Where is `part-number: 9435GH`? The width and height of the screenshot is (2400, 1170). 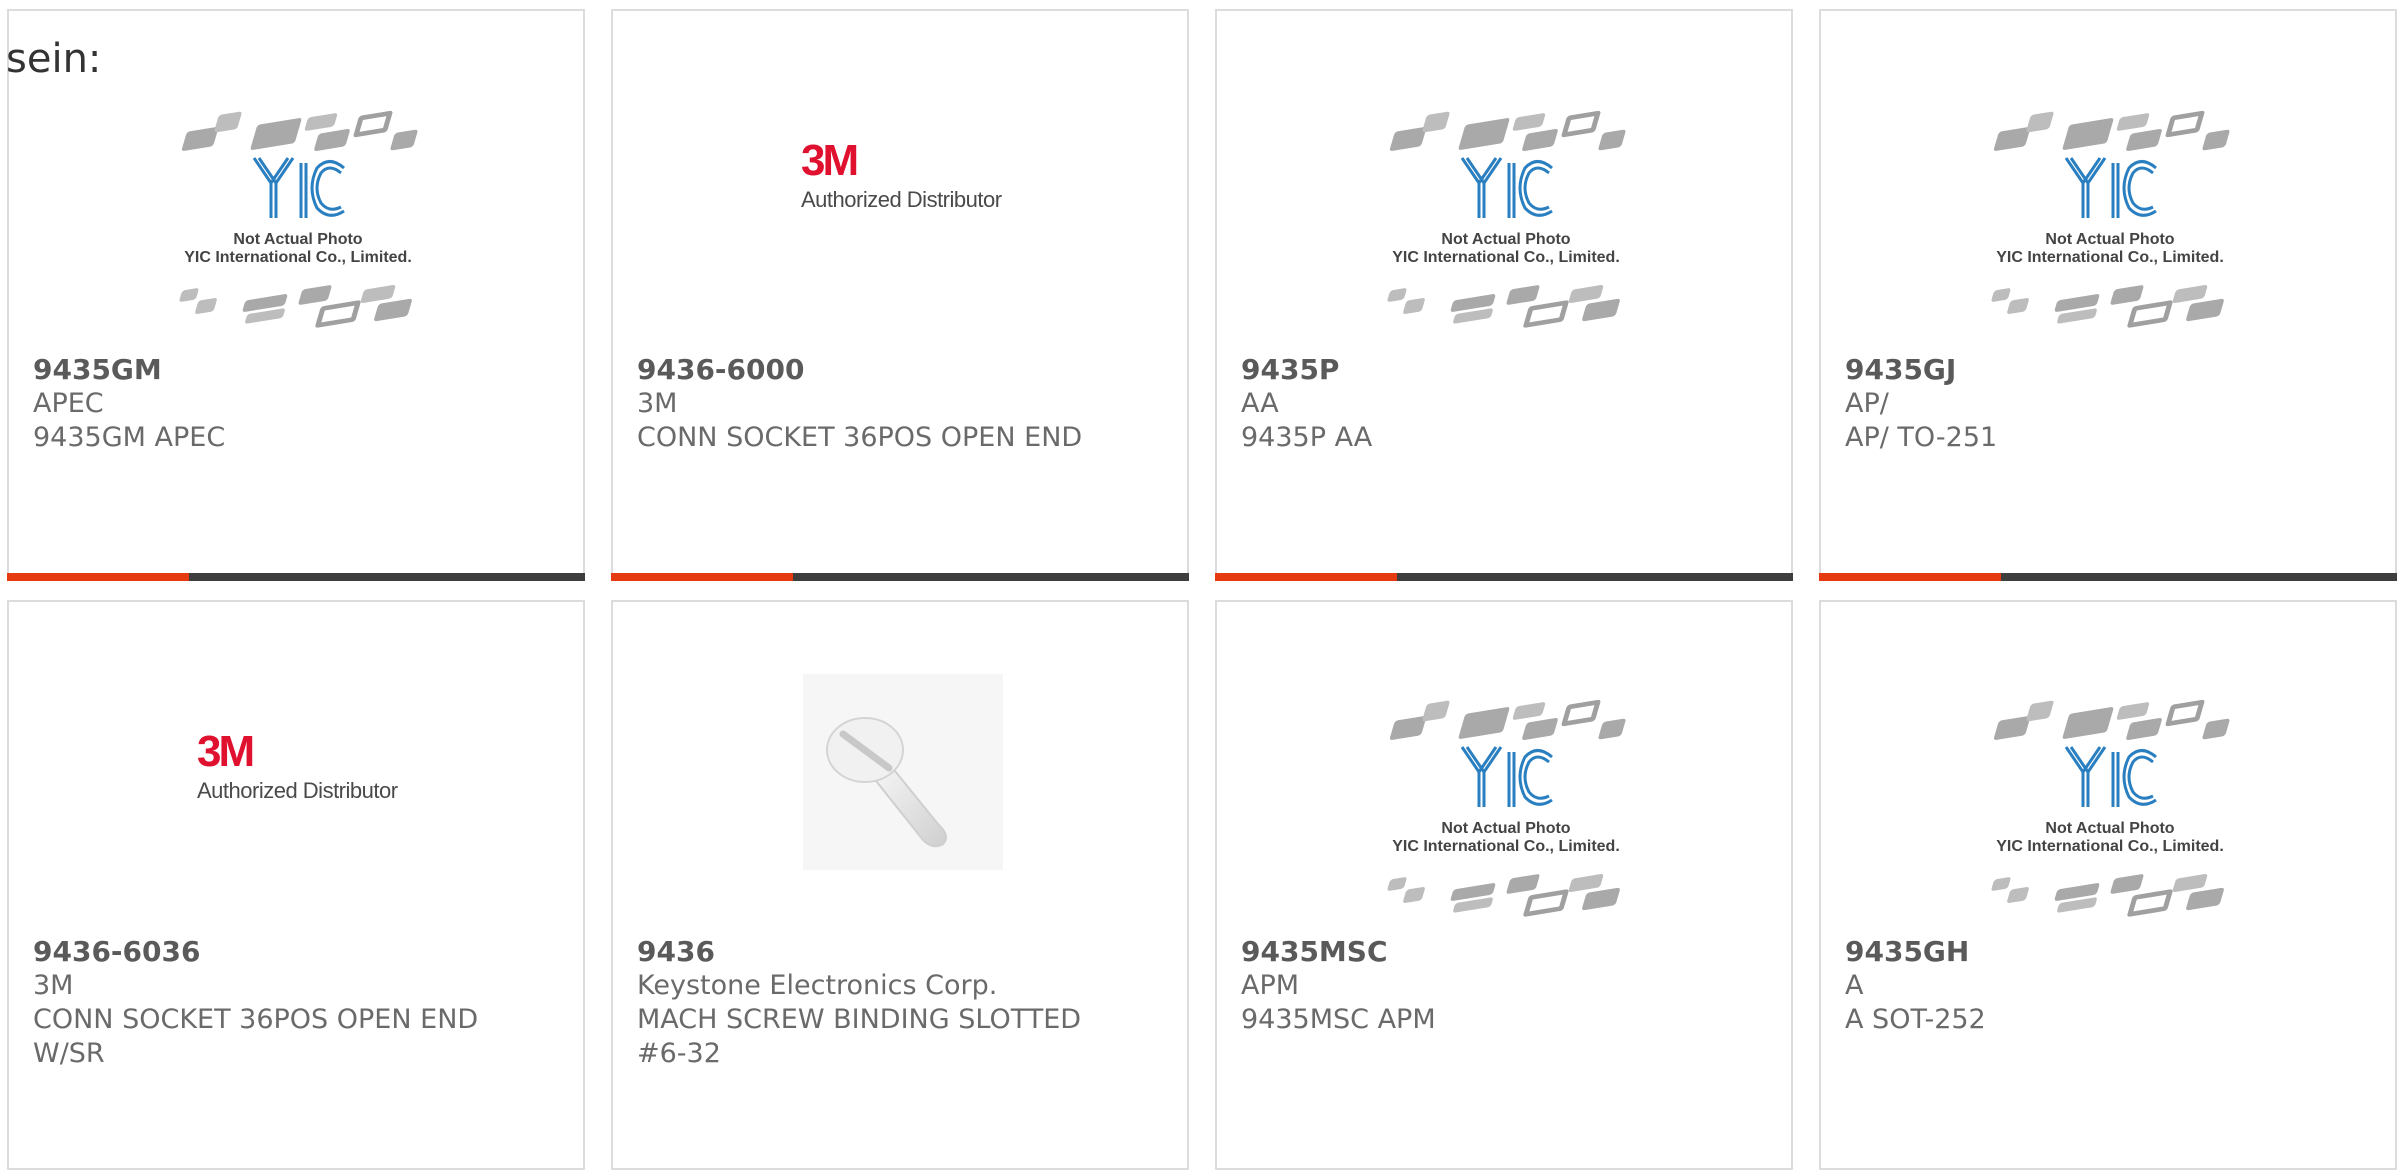
part-number: 9435GH is located at coordinates (1915, 952).